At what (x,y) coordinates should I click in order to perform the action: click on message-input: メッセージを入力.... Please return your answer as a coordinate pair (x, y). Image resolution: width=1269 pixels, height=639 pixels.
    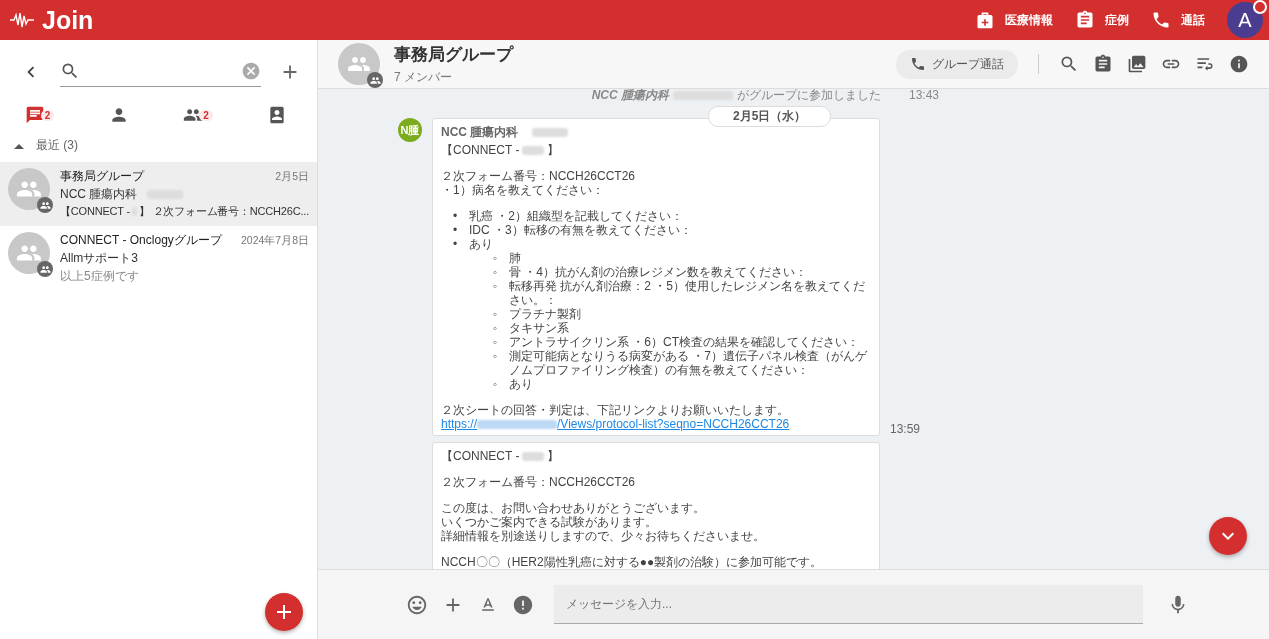
    Looking at the image, I should click on (848, 604).